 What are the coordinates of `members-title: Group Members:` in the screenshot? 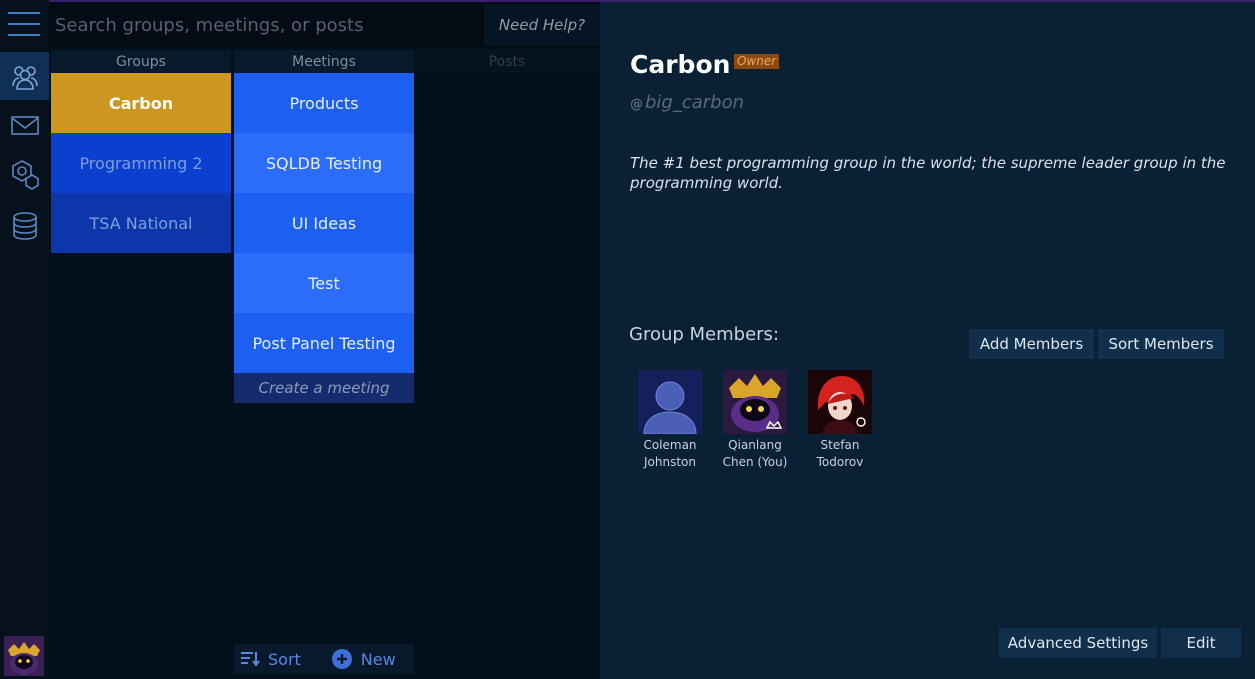 It's located at (704, 334).